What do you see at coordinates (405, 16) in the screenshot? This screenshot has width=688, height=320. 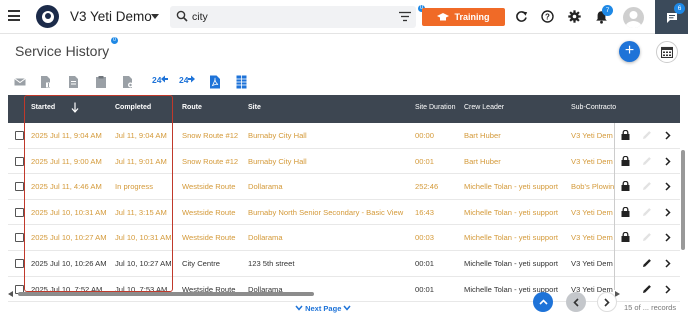 I see `filter-icon` at bounding box center [405, 16].